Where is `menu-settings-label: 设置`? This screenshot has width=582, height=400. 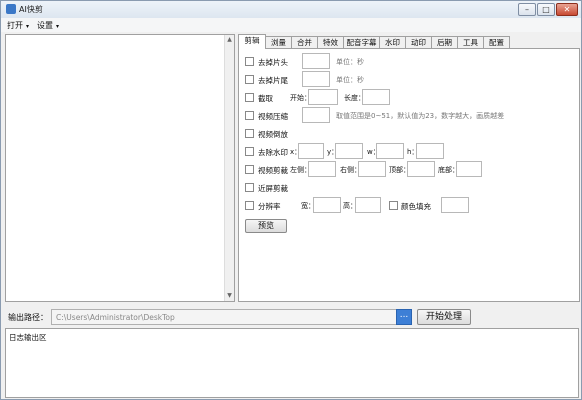 menu-settings-label: 设置 is located at coordinates (45, 25).